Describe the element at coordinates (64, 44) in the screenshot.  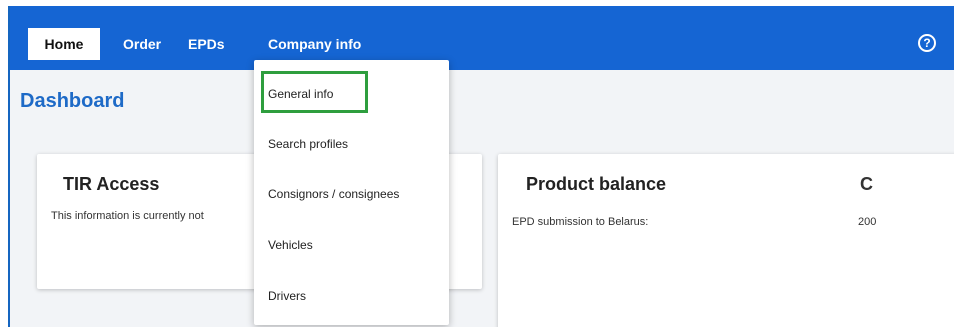
I see `nav-home: Home` at that location.